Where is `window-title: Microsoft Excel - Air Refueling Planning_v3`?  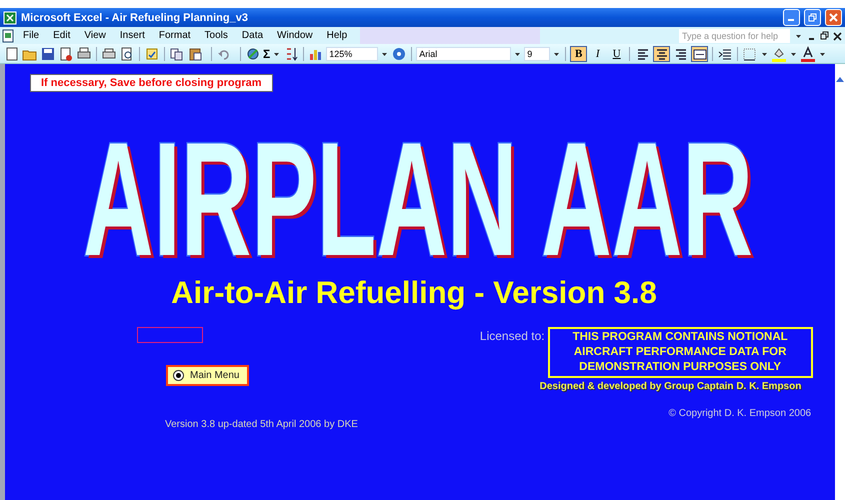 window-title: Microsoft Excel - Air Refueling Planning_v3 is located at coordinates (135, 18).